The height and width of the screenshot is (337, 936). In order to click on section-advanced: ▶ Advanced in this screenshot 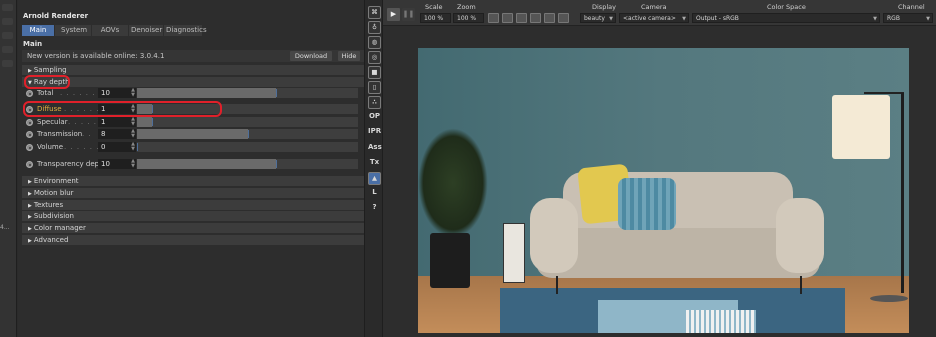, I will do `click(193, 240)`.